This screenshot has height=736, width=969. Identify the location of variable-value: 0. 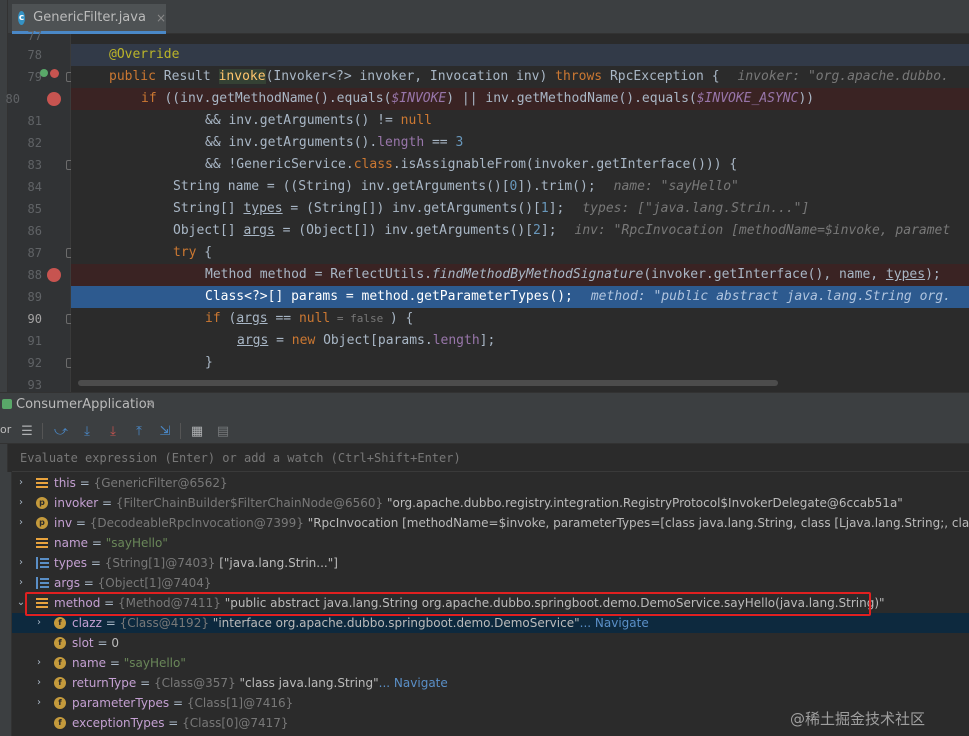
(115, 643).